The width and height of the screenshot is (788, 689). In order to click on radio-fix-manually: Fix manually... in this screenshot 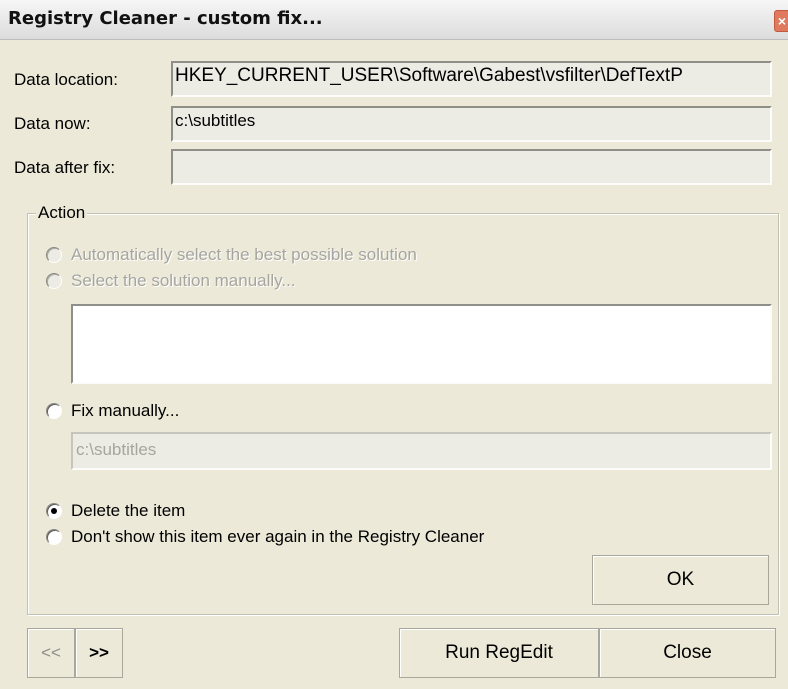, I will do `click(112, 411)`.